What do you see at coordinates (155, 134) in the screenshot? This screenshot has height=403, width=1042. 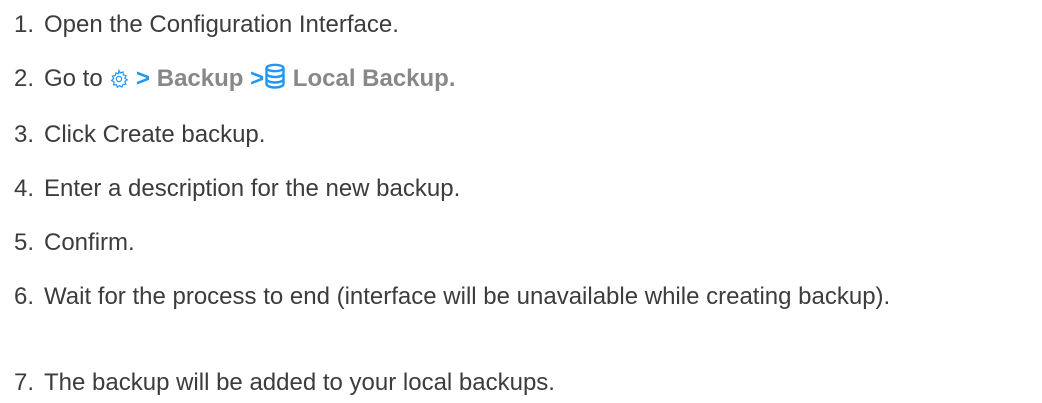 I see `step-text: Click Create backup.` at bounding box center [155, 134].